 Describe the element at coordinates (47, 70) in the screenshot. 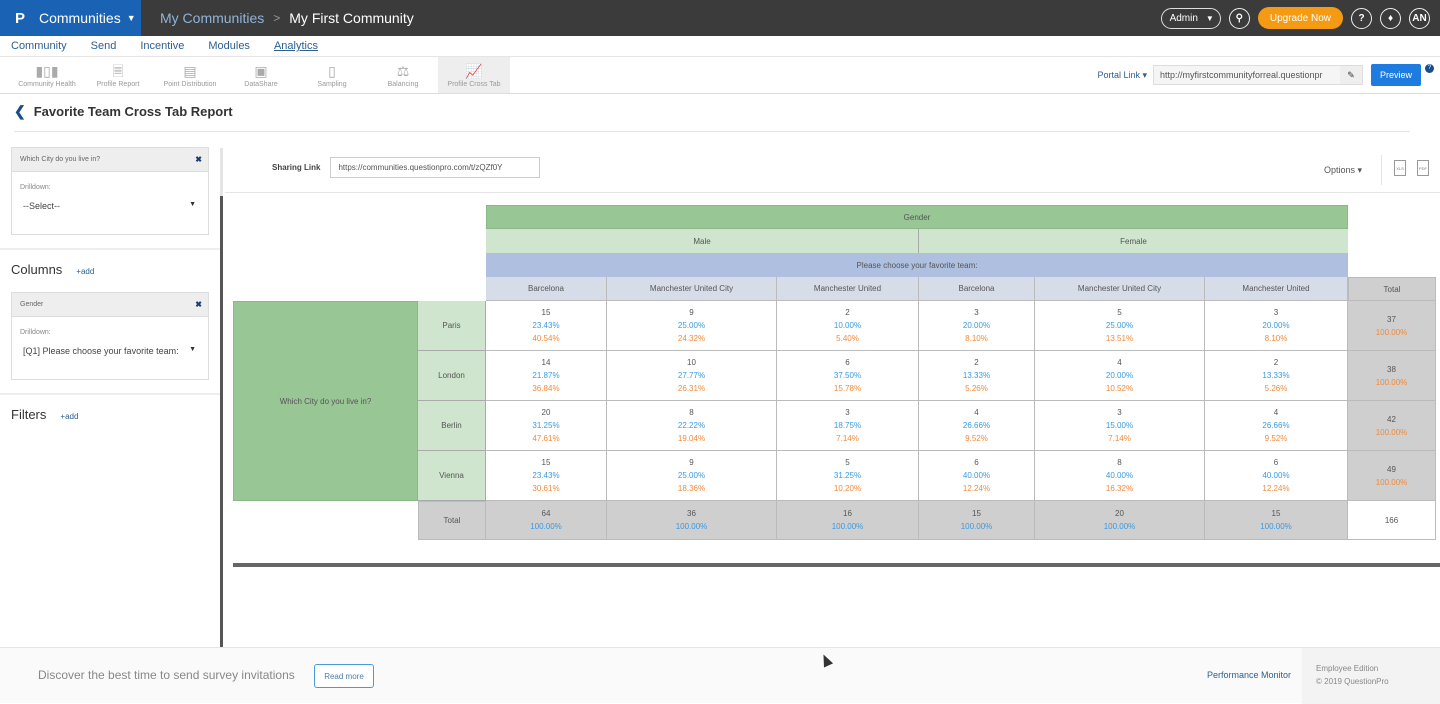

I see `bar-chart-icon: ▮▯▮` at that location.